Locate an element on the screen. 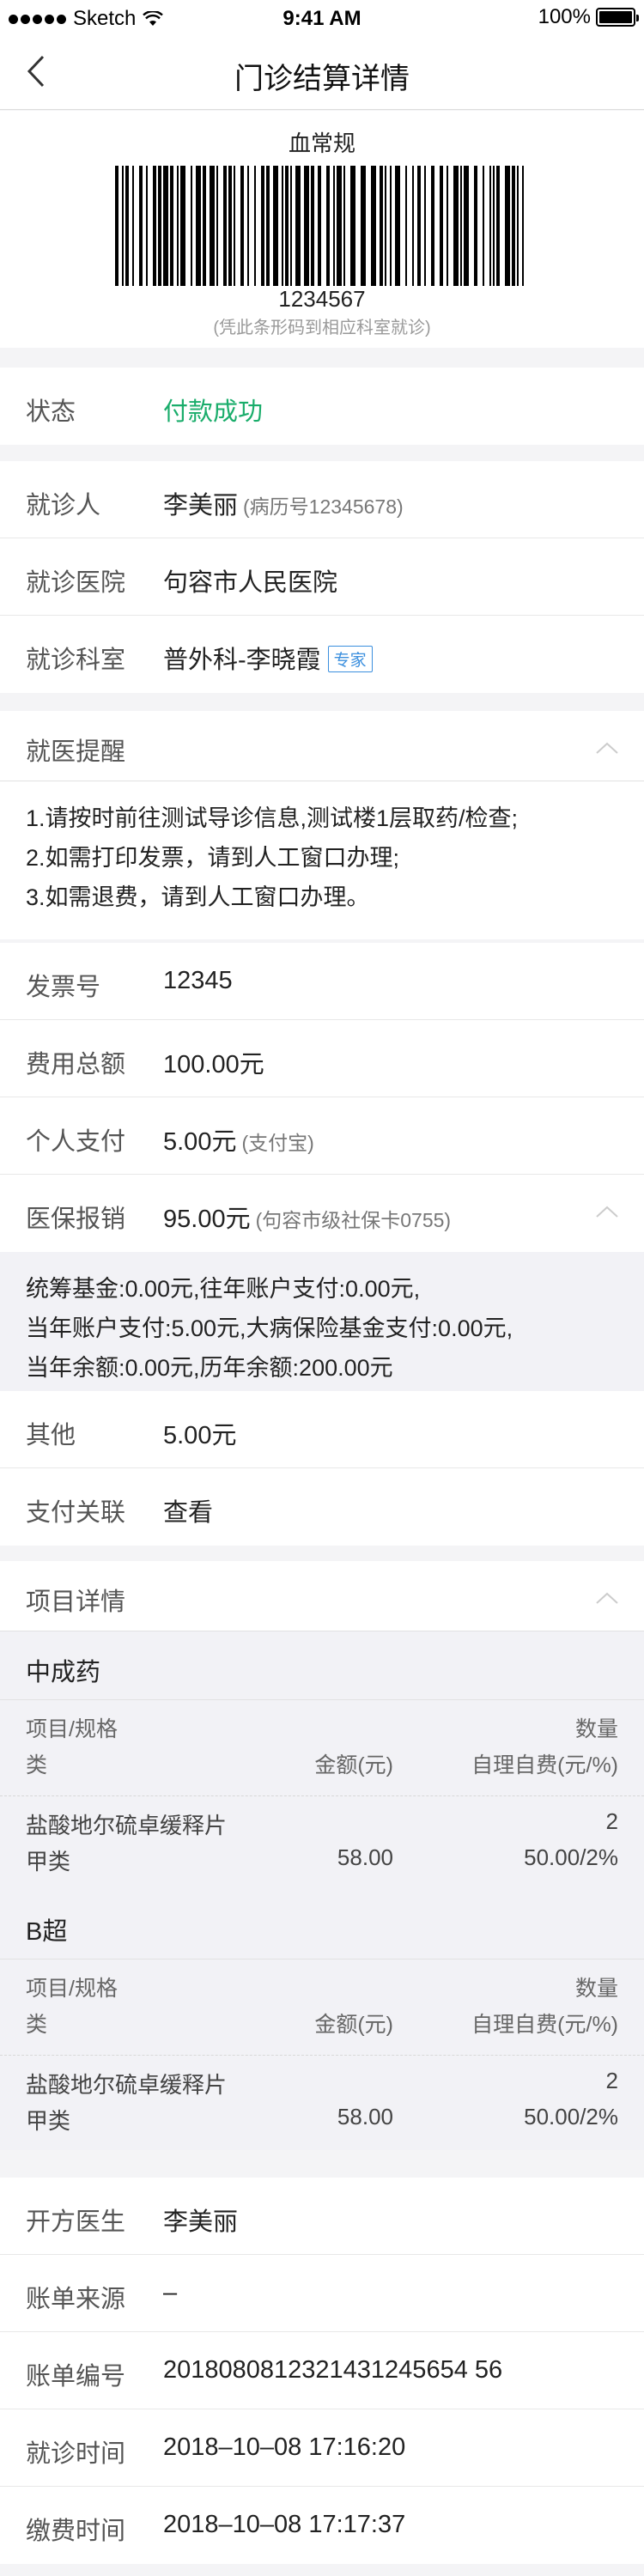  barcode-number: 1234567 is located at coordinates (322, 299).